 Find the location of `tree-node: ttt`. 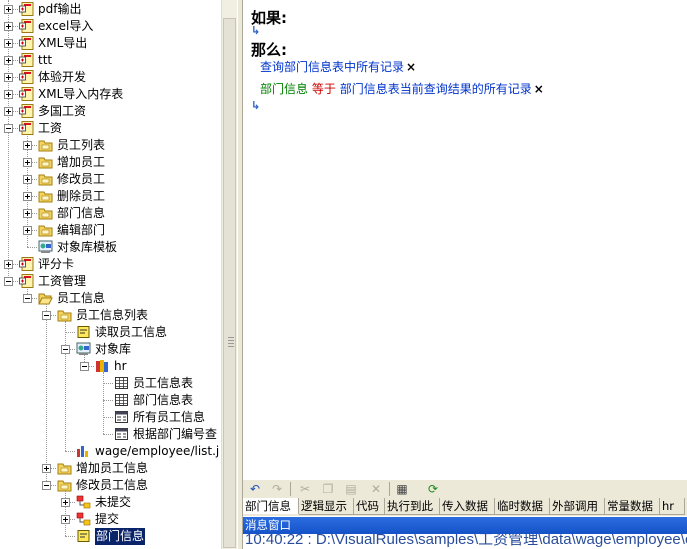

tree-node: ttt is located at coordinates (110, 60).